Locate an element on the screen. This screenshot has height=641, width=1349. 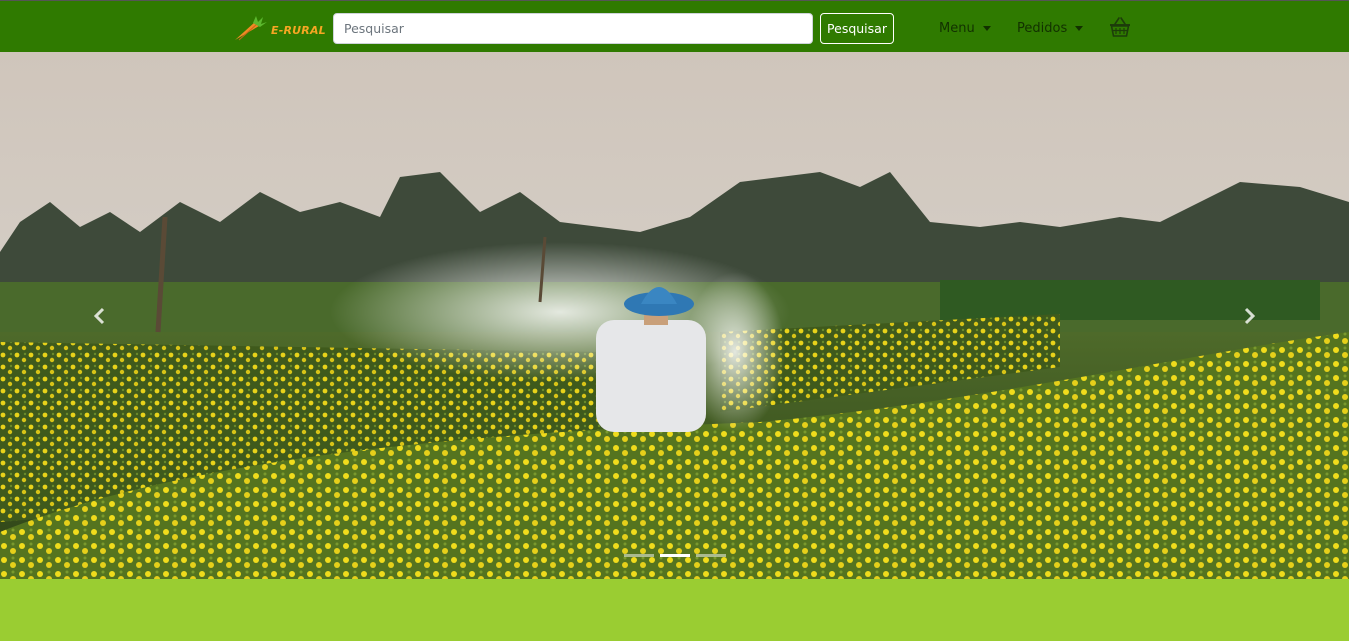
chevron-right-icon is located at coordinates (1250, 315).